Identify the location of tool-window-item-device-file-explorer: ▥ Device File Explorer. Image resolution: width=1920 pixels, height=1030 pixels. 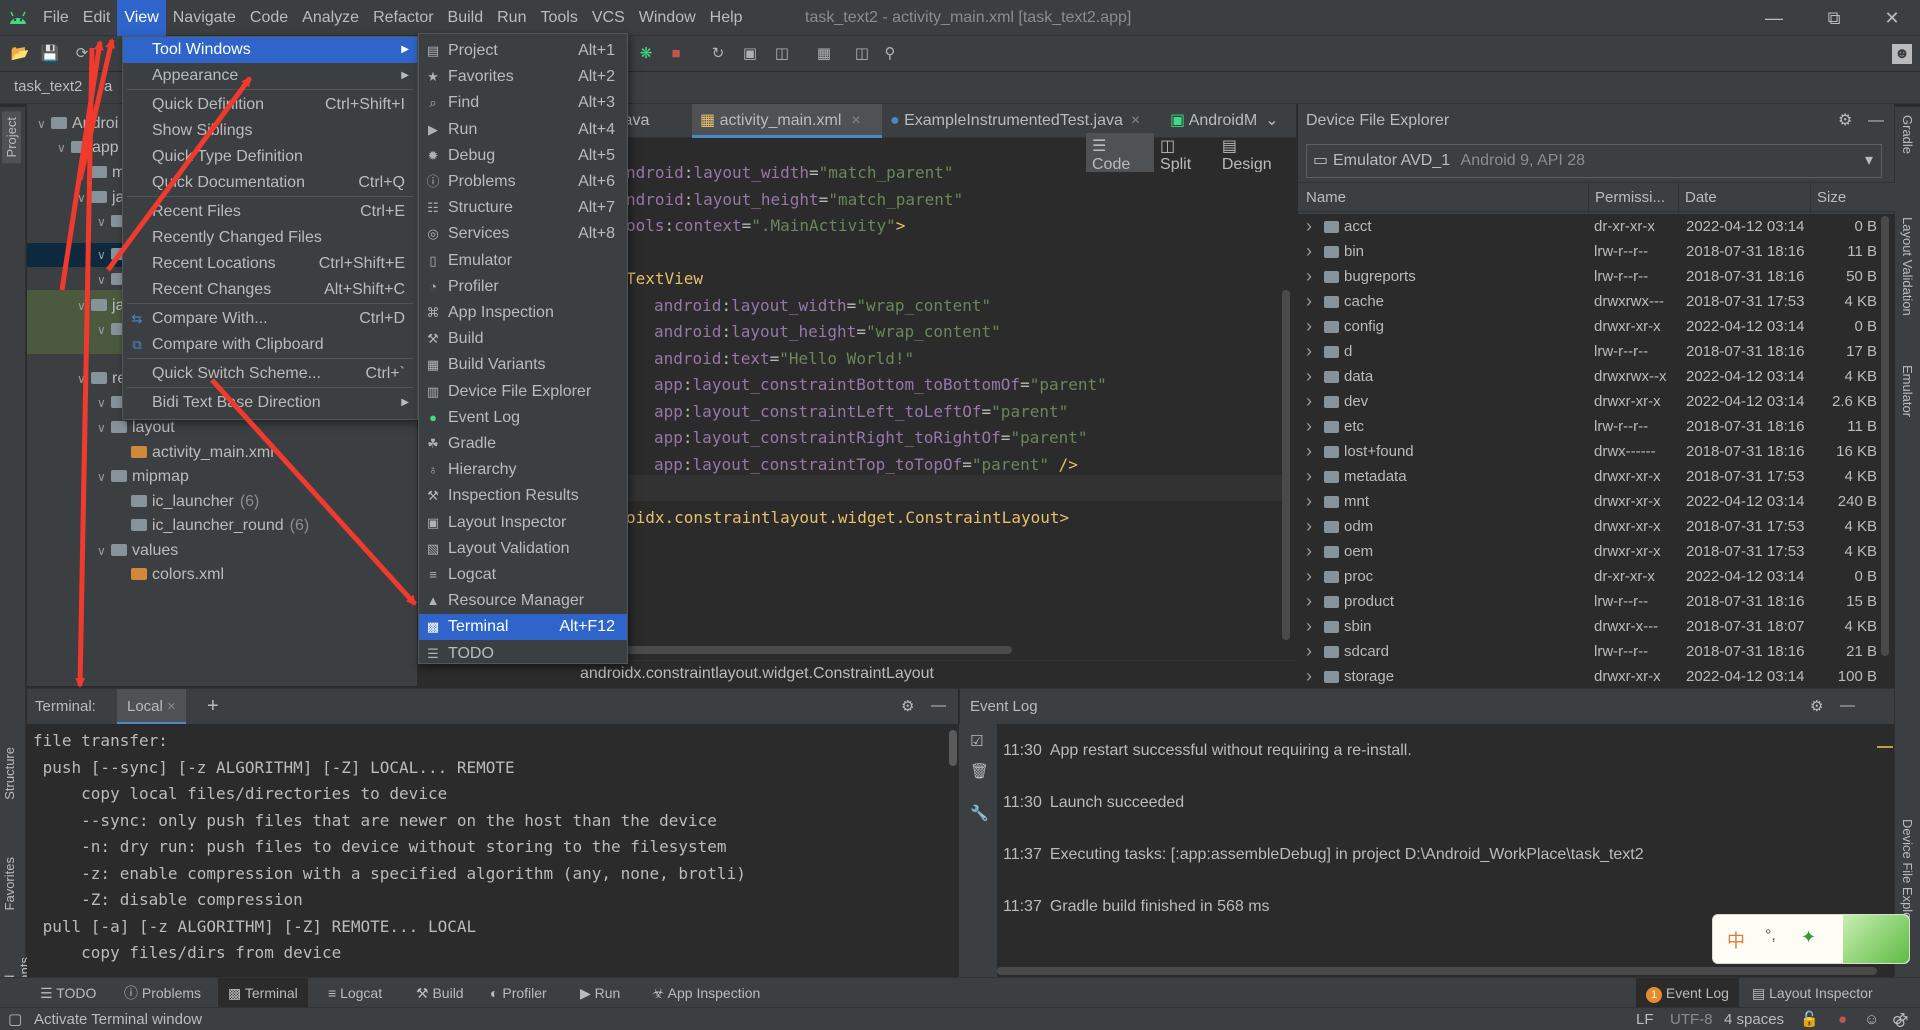
(523, 392).